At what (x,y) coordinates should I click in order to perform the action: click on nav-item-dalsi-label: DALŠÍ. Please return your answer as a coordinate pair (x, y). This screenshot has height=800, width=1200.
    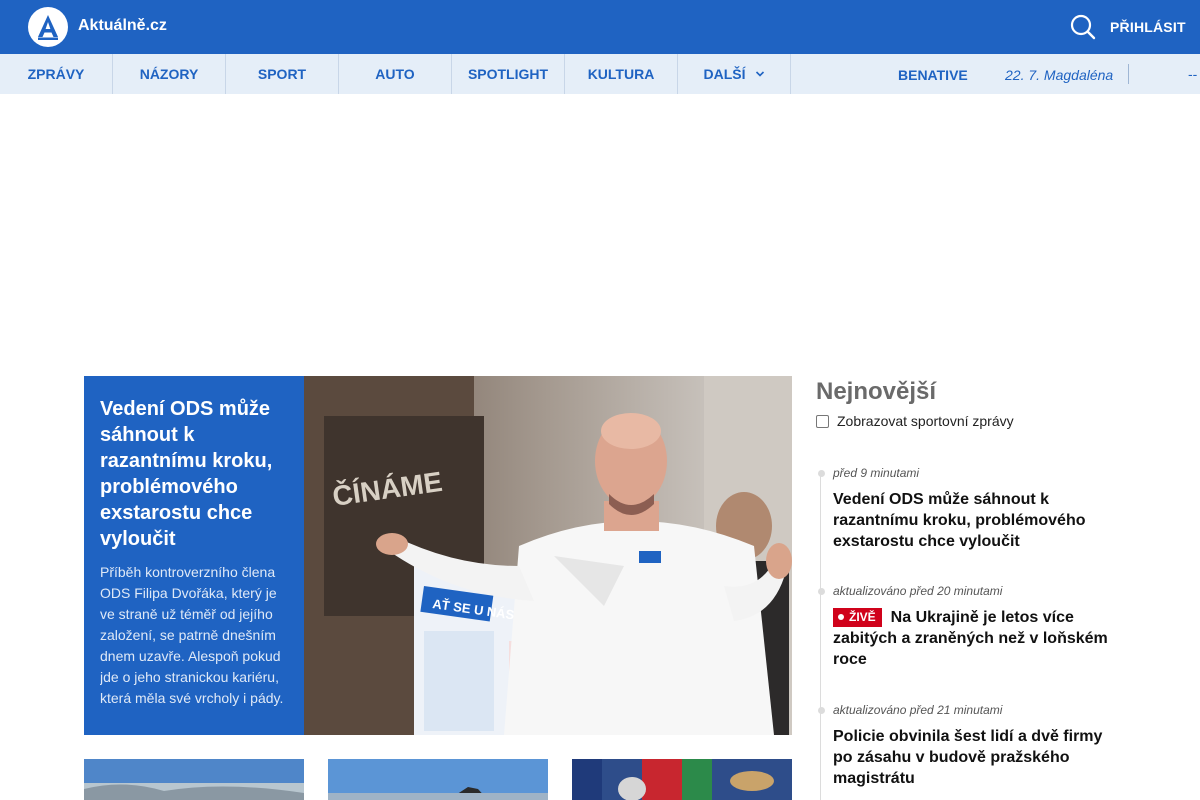
    Looking at the image, I should click on (724, 74).